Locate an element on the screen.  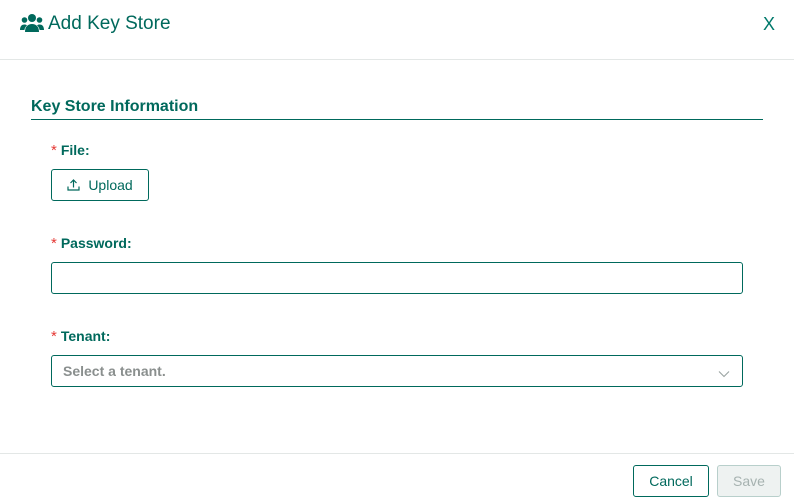
section-title: Key Store Information is located at coordinates (115, 106).